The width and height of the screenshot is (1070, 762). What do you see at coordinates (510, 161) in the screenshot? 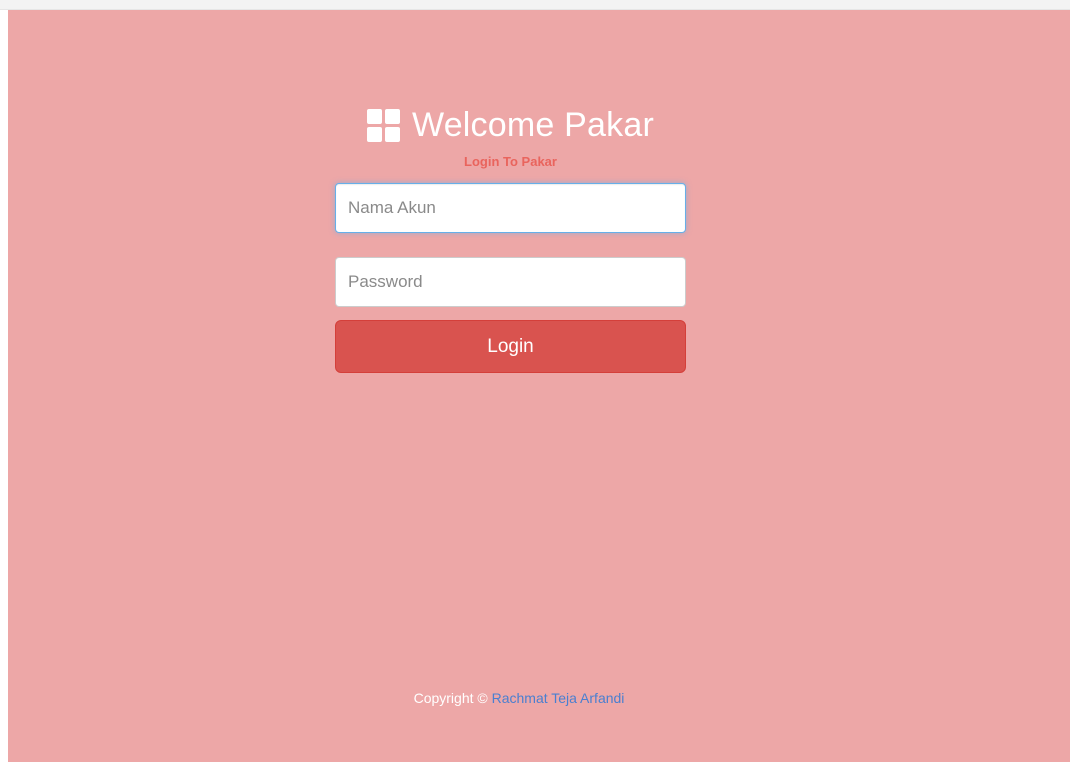
I see `login-subtitle: Login To Pakar` at bounding box center [510, 161].